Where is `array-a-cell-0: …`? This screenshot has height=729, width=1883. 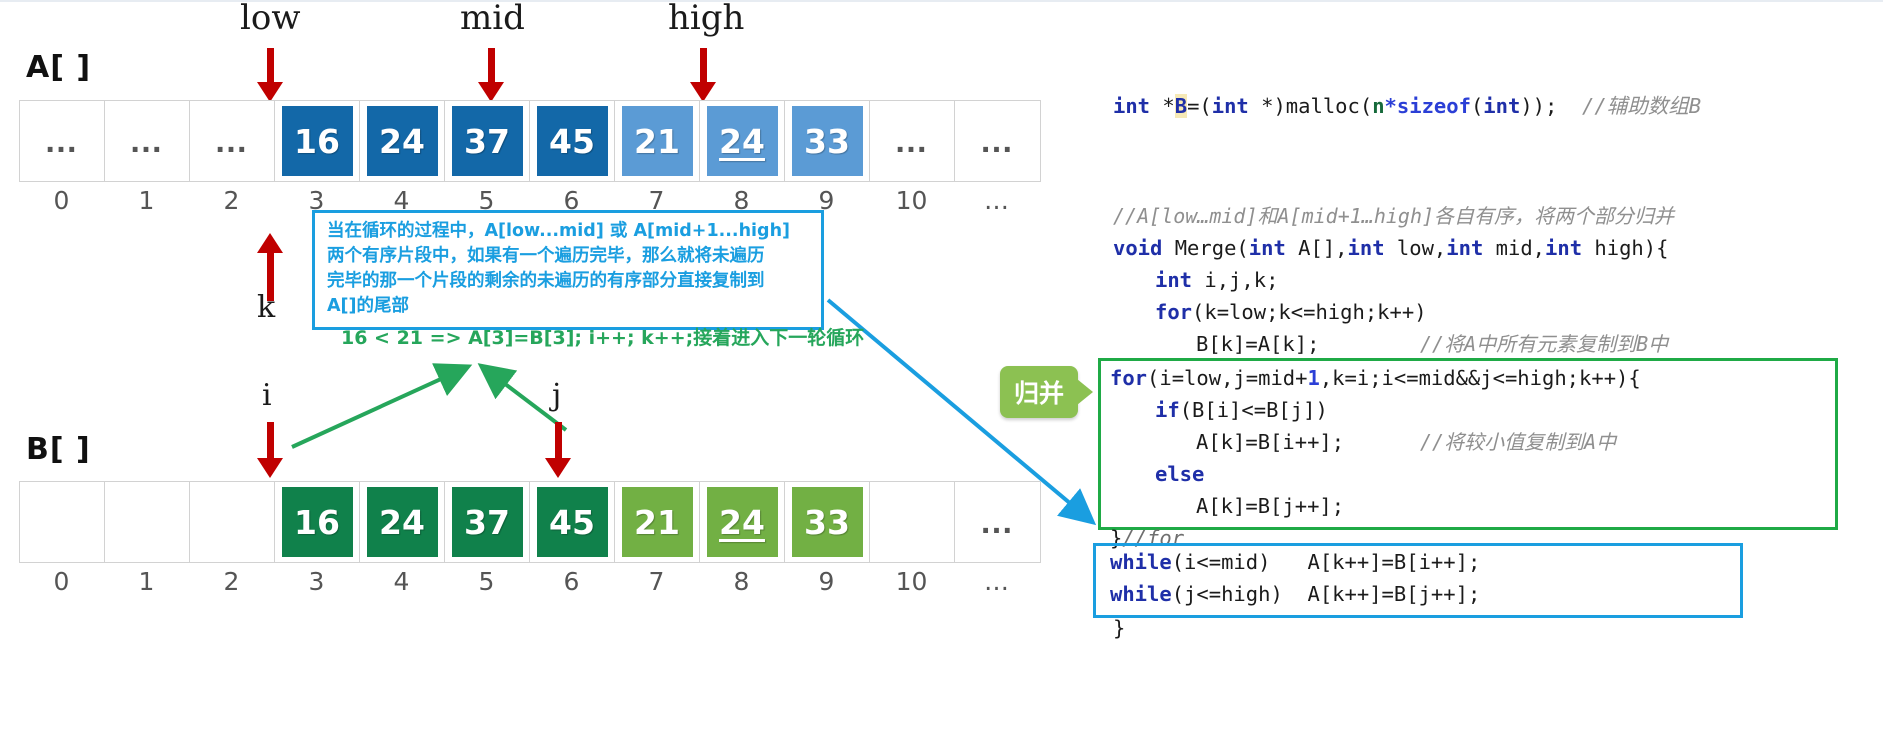 array-a-cell-0: … is located at coordinates (62, 141).